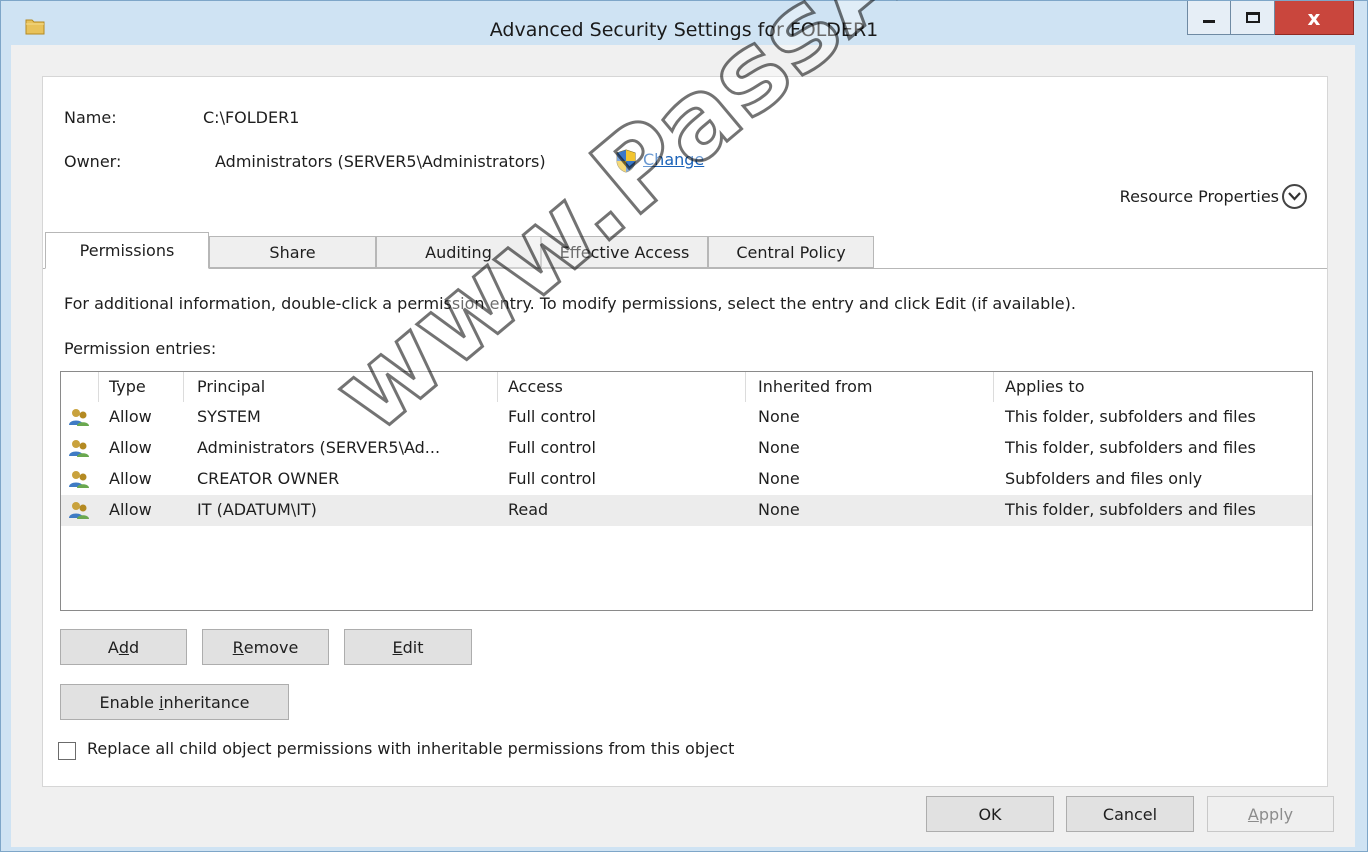 The image size is (1368, 852). Describe the element at coordinates (1276, 814) in the screenshot. I see `apply-button-text: pply` at that location.